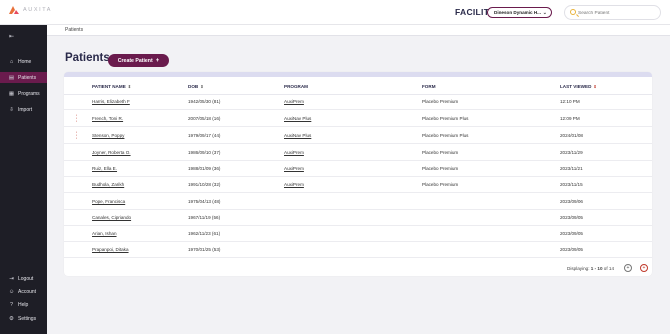 The height and width of the screenshot is (334, 670). Describe the element at coordinates (11, 36) in the screenshot. I see `collapse-sidebar-icon: ⇤` at that location.